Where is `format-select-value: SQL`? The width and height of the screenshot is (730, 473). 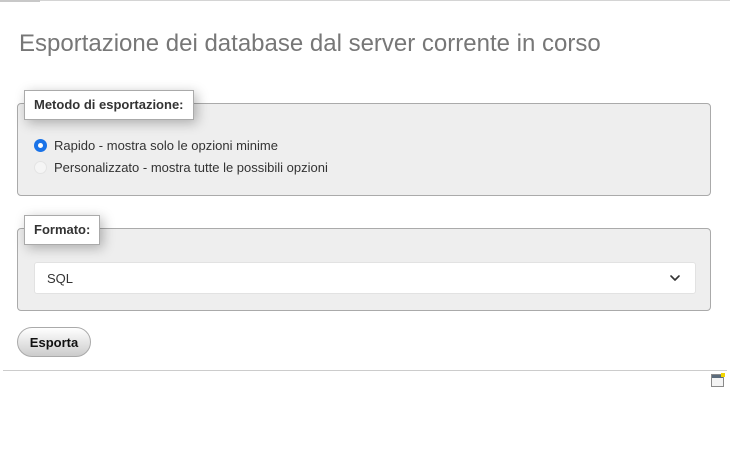 format-select-value: SQL is located at coordinates (60, 278).